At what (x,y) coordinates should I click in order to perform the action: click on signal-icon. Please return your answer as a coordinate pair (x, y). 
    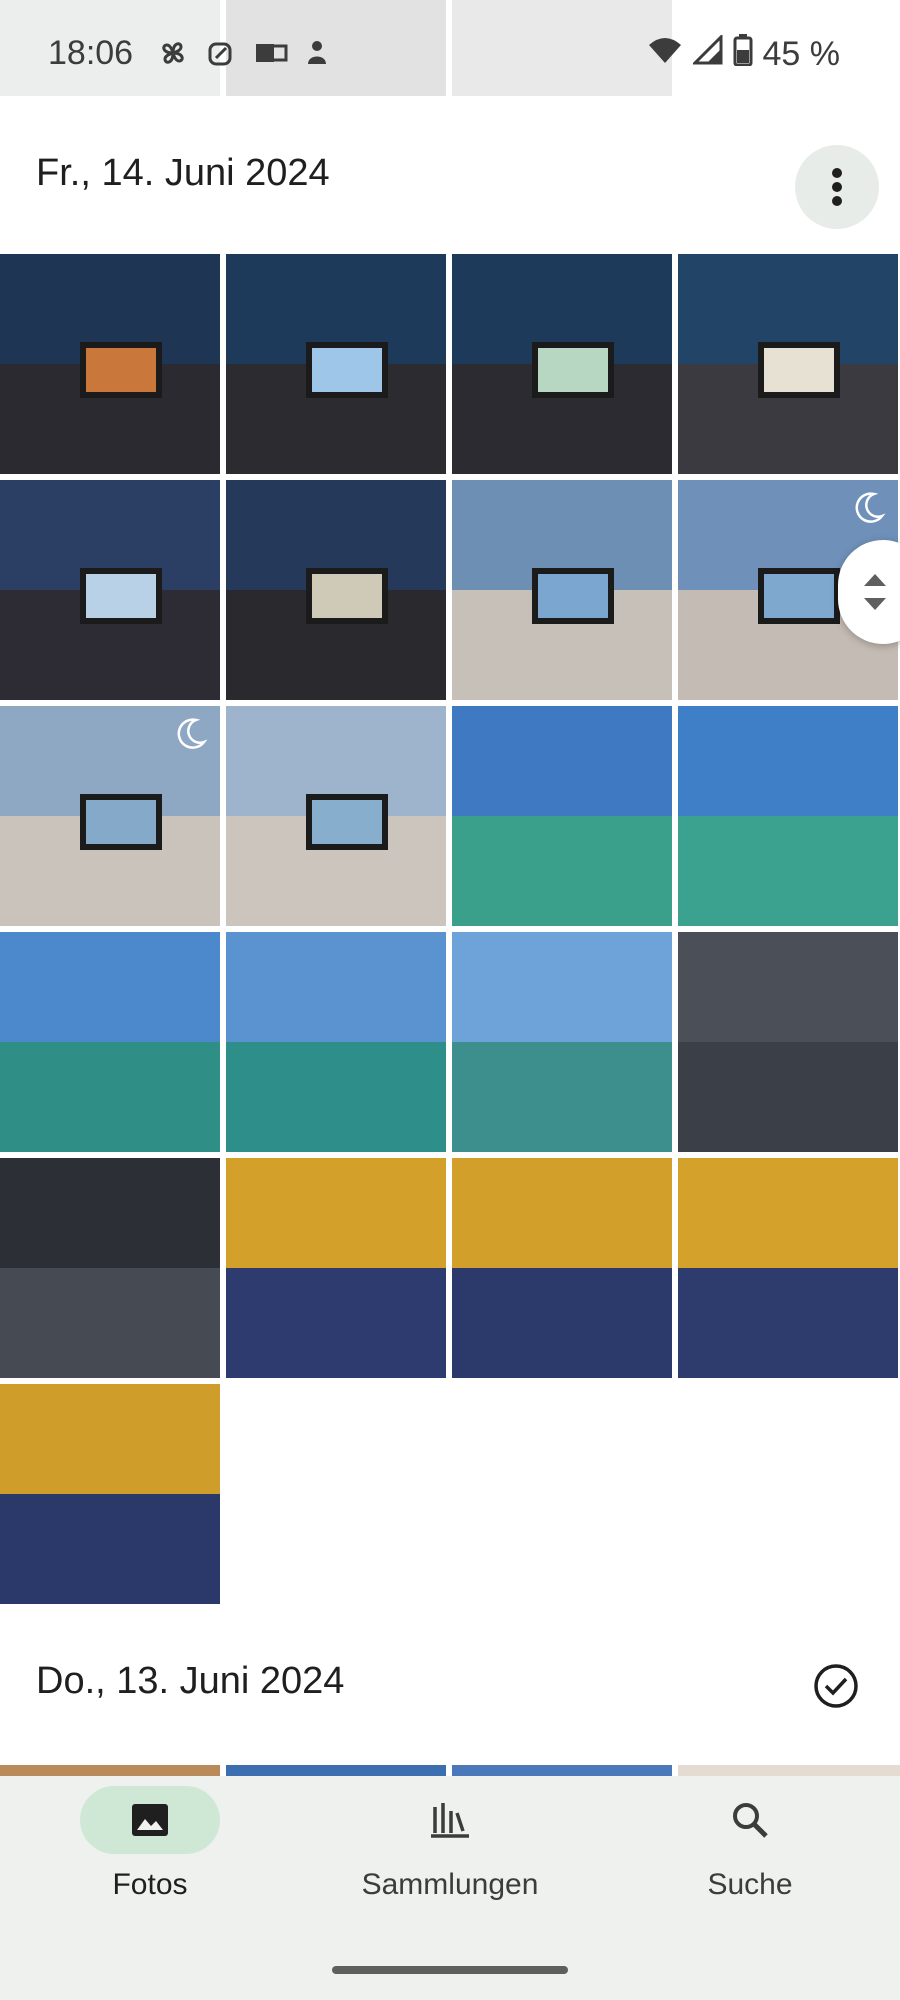
    Looking at the image, I should click on (706, 53).